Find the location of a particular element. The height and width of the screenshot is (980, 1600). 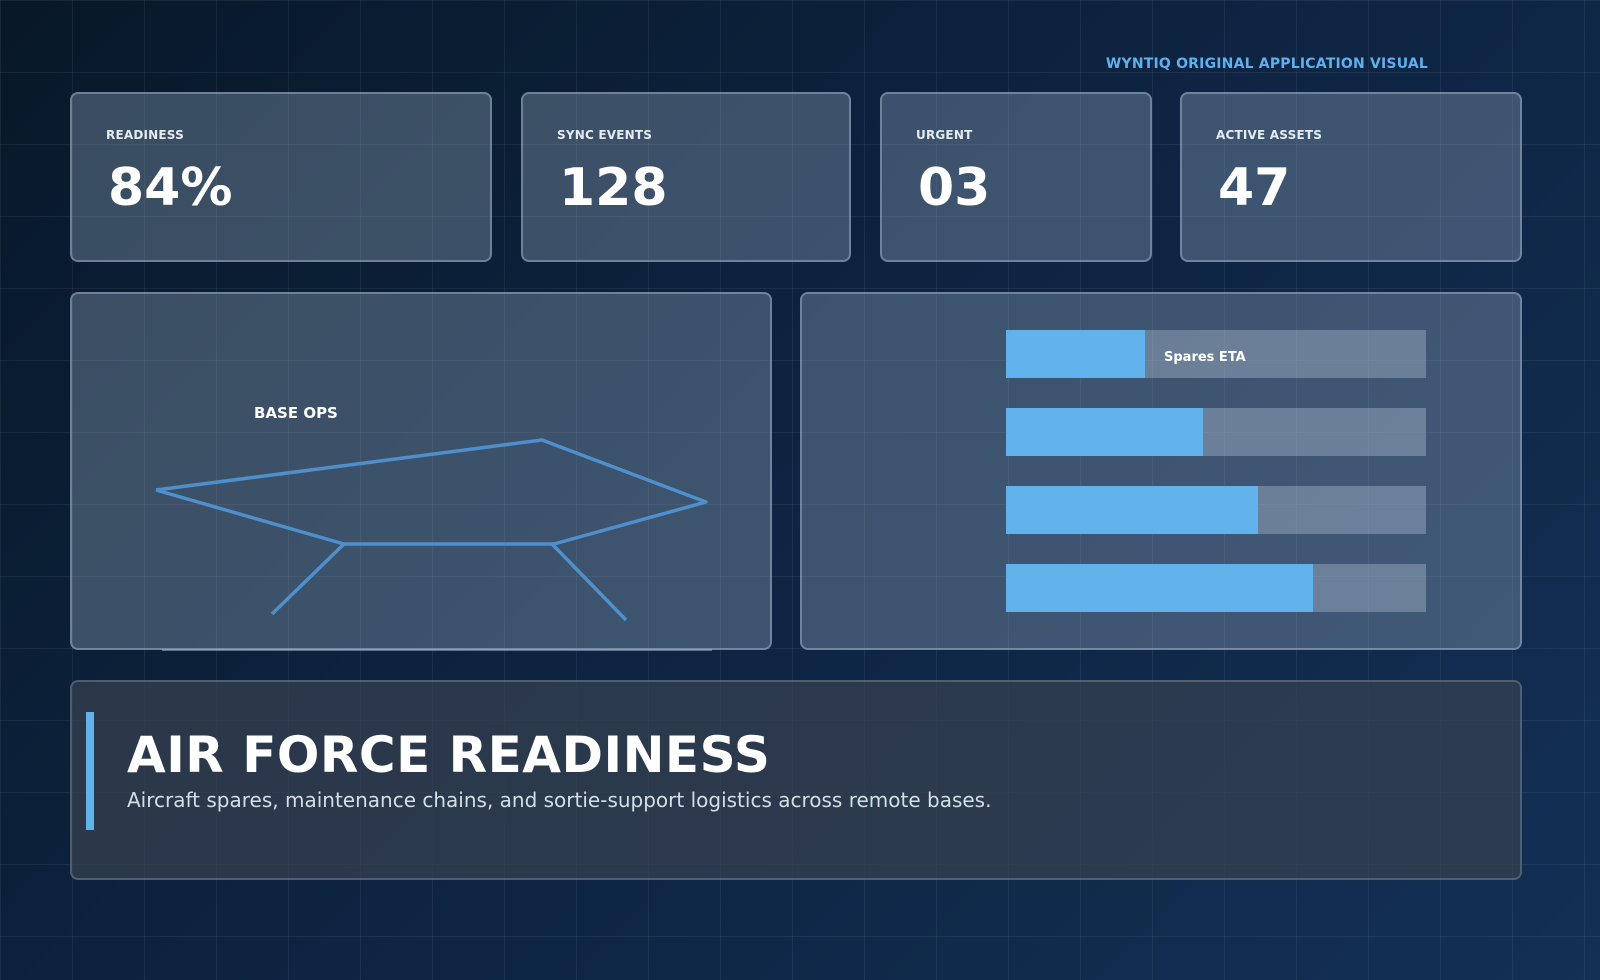

stat-card-active-assets: ACTIVE ASSETS 47 is located at coordinates (1351, 177).